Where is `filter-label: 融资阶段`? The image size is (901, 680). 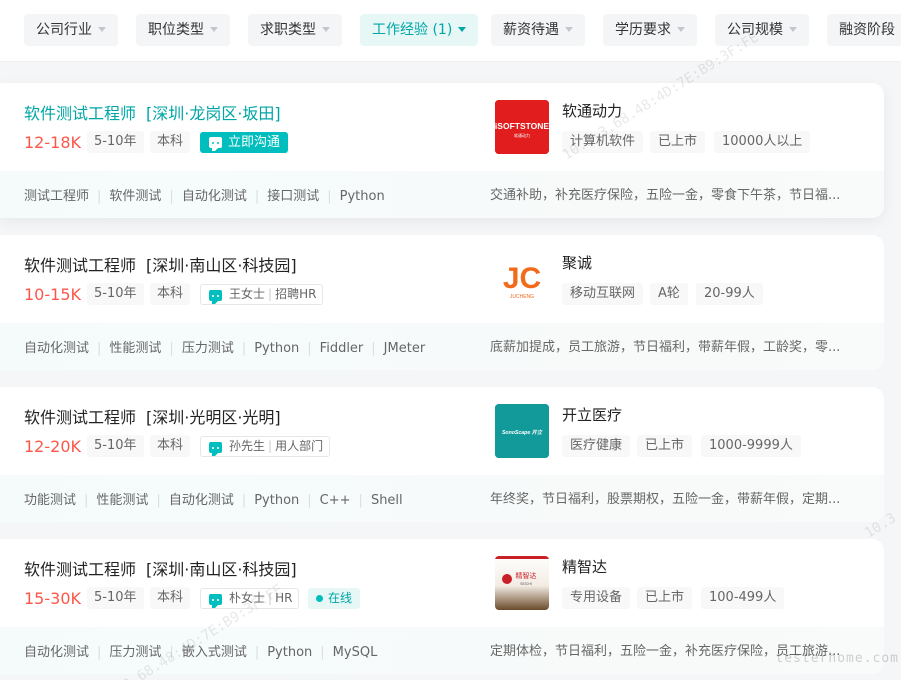
filter-label: 融资阶段 is located at coordinates (867, 30).